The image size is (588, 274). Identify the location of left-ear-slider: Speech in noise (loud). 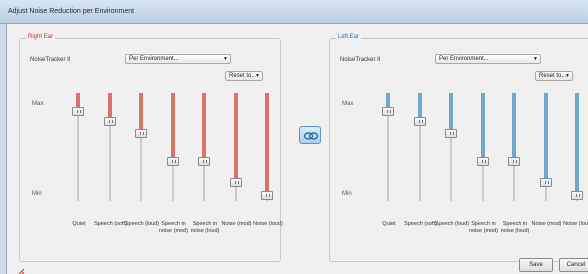
(515, 175).